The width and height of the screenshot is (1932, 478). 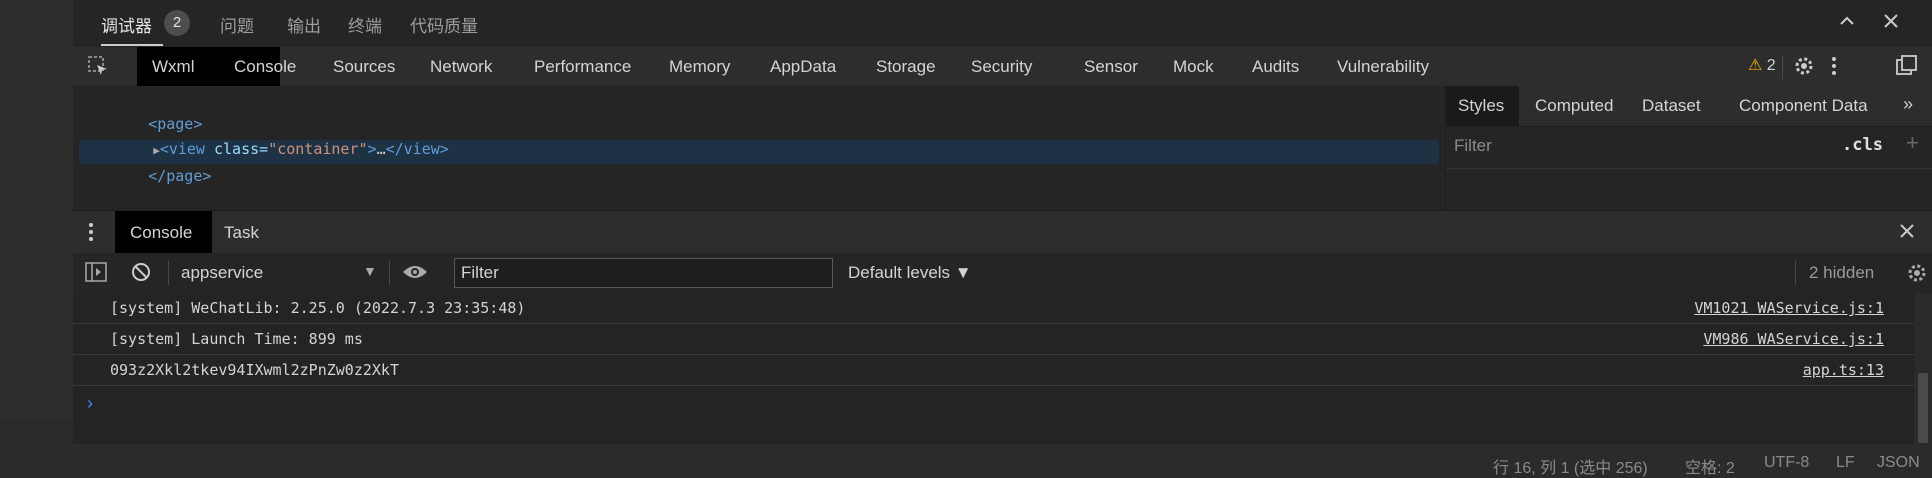 I want to click on line-ending: LF, so click(x=1845, y=463).